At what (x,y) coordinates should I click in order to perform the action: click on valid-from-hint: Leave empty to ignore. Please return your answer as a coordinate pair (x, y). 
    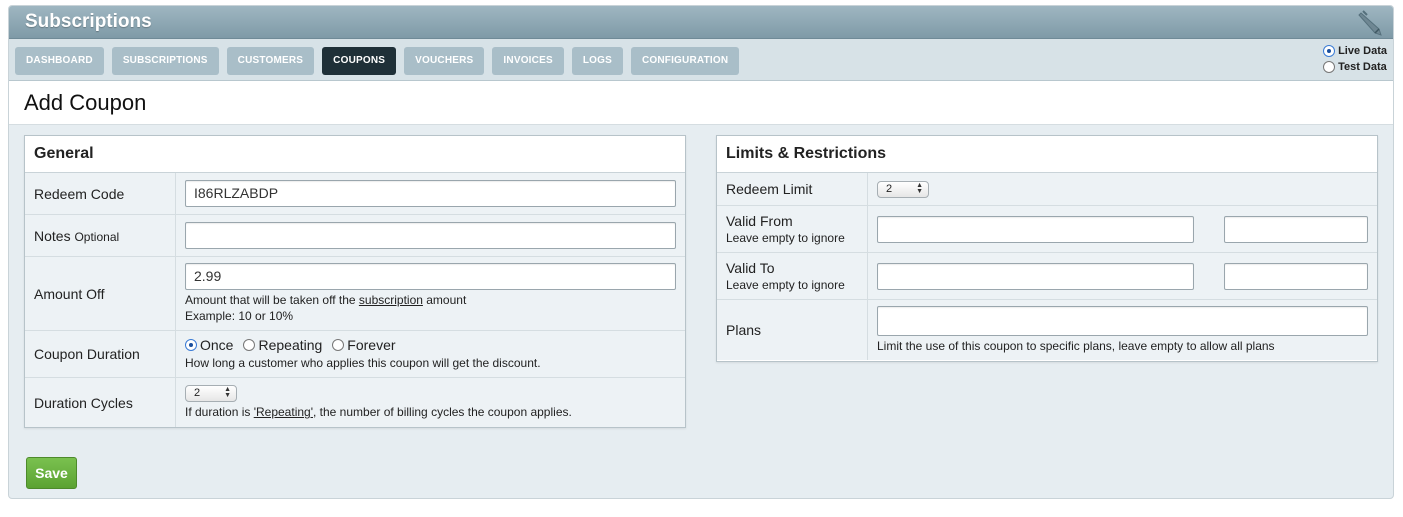
    Looking at the image, I should click on (785, 238).